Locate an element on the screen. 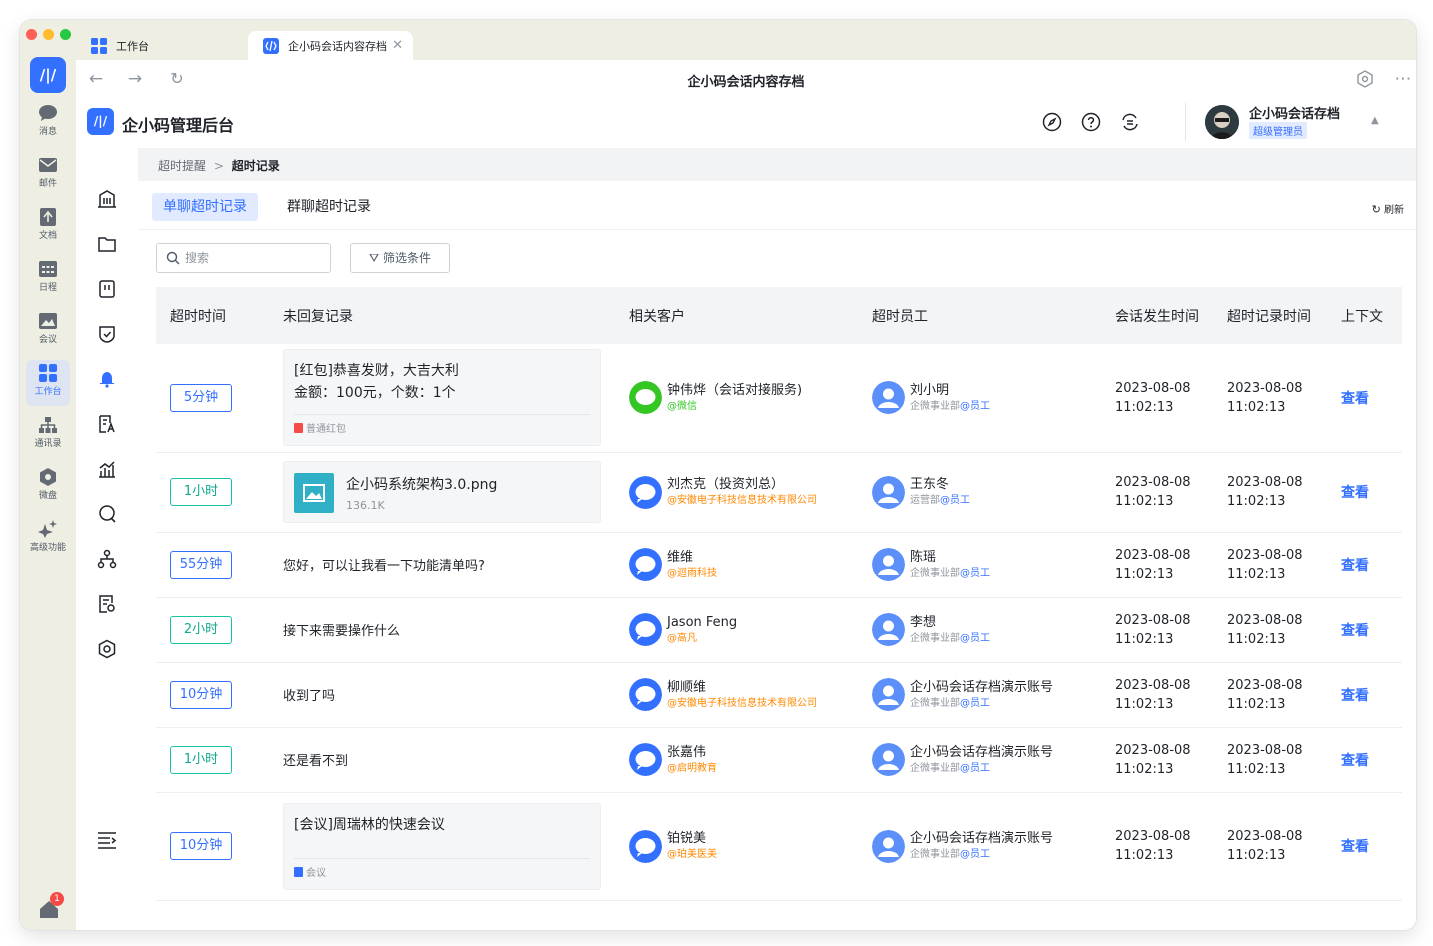  workbench-icon is located at coordinates (48, 373).